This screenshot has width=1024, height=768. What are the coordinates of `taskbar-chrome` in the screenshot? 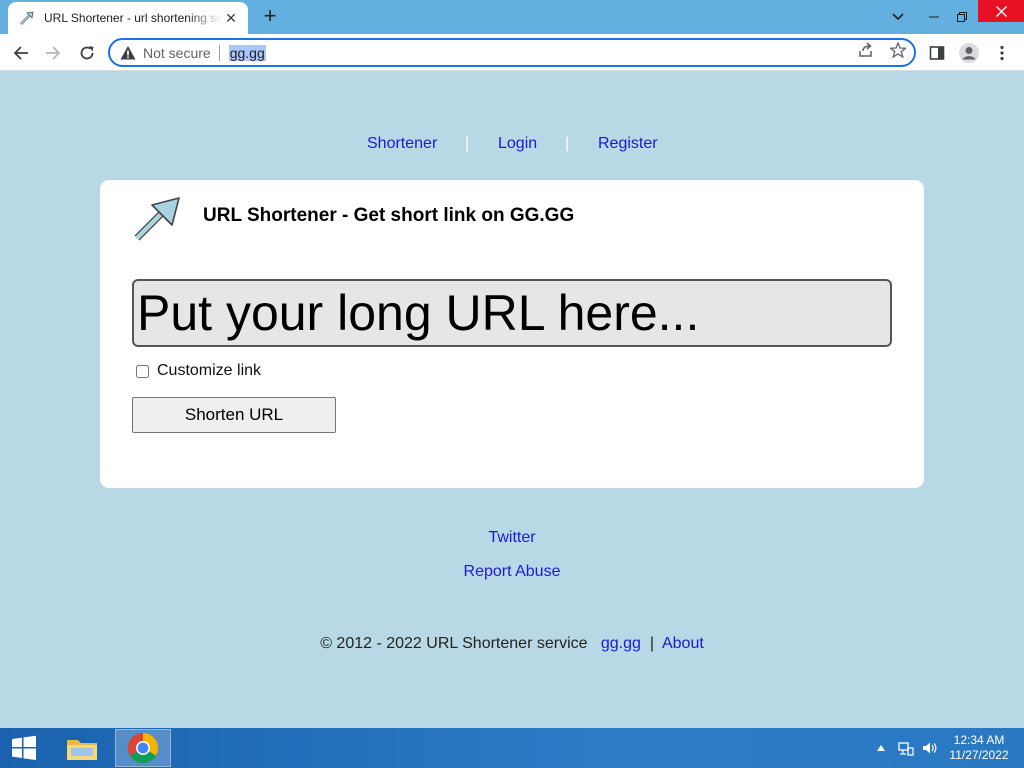 It's located at (143, 748).